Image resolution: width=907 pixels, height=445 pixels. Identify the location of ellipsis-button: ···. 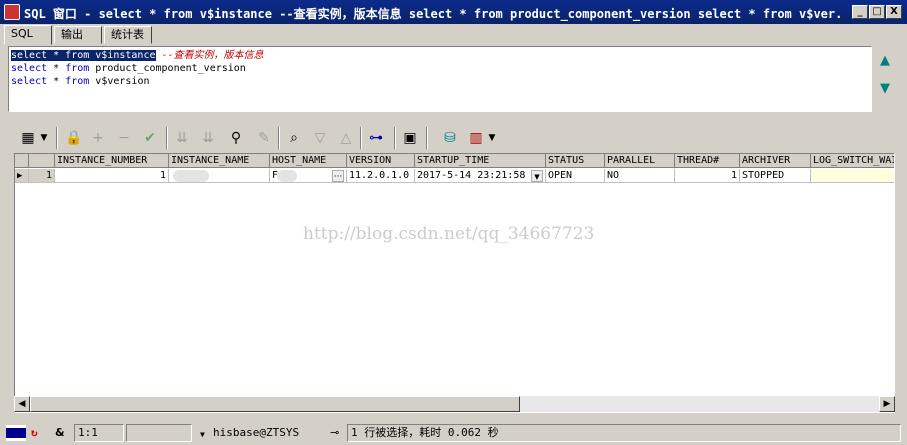
(338, 176).